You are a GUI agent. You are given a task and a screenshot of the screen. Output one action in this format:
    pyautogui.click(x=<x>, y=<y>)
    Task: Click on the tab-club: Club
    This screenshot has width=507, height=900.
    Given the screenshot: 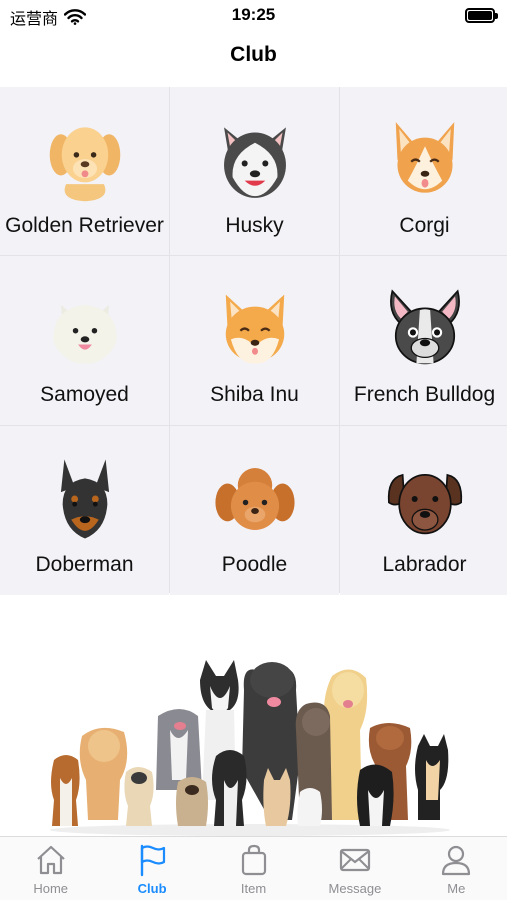 What is the action you would take?
    pyautogui.click(x=151, y=868)
    